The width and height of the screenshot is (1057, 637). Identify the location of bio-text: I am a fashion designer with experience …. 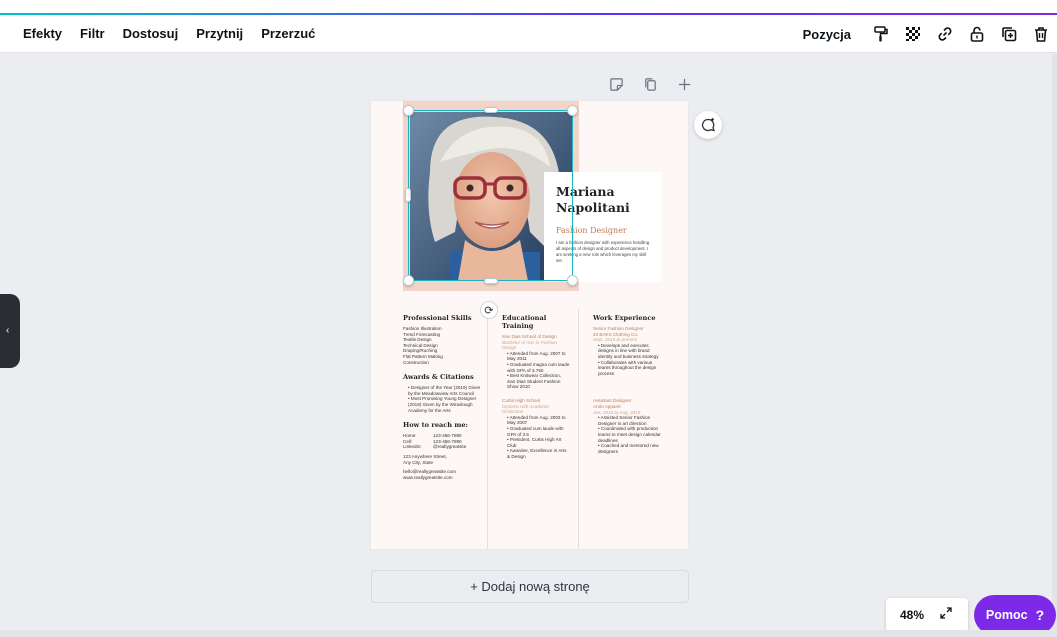
(603, 251).